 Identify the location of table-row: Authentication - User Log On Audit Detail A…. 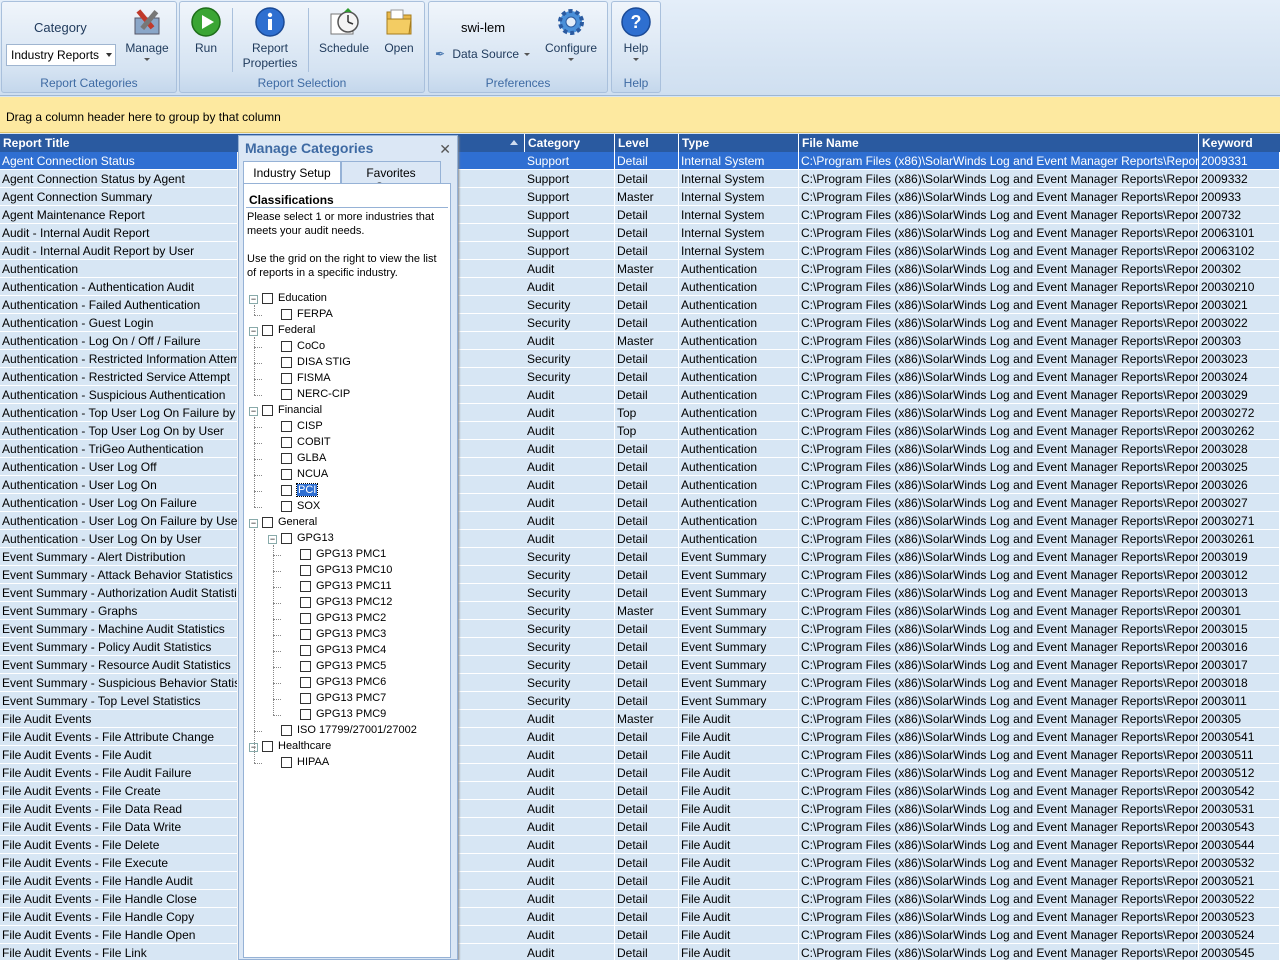
(640, 485).